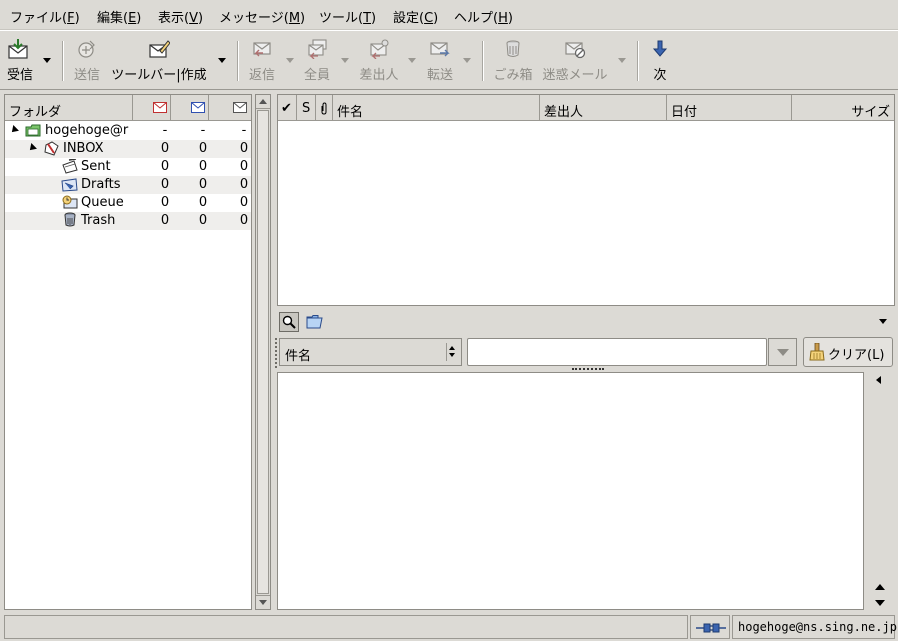 Image resolution: width=898 pixels, height=641 pixels. Describe the element at coordinates (128, 221) in the screenshot. I see `folder-row-trash: Trash 0 0 0` at that location.